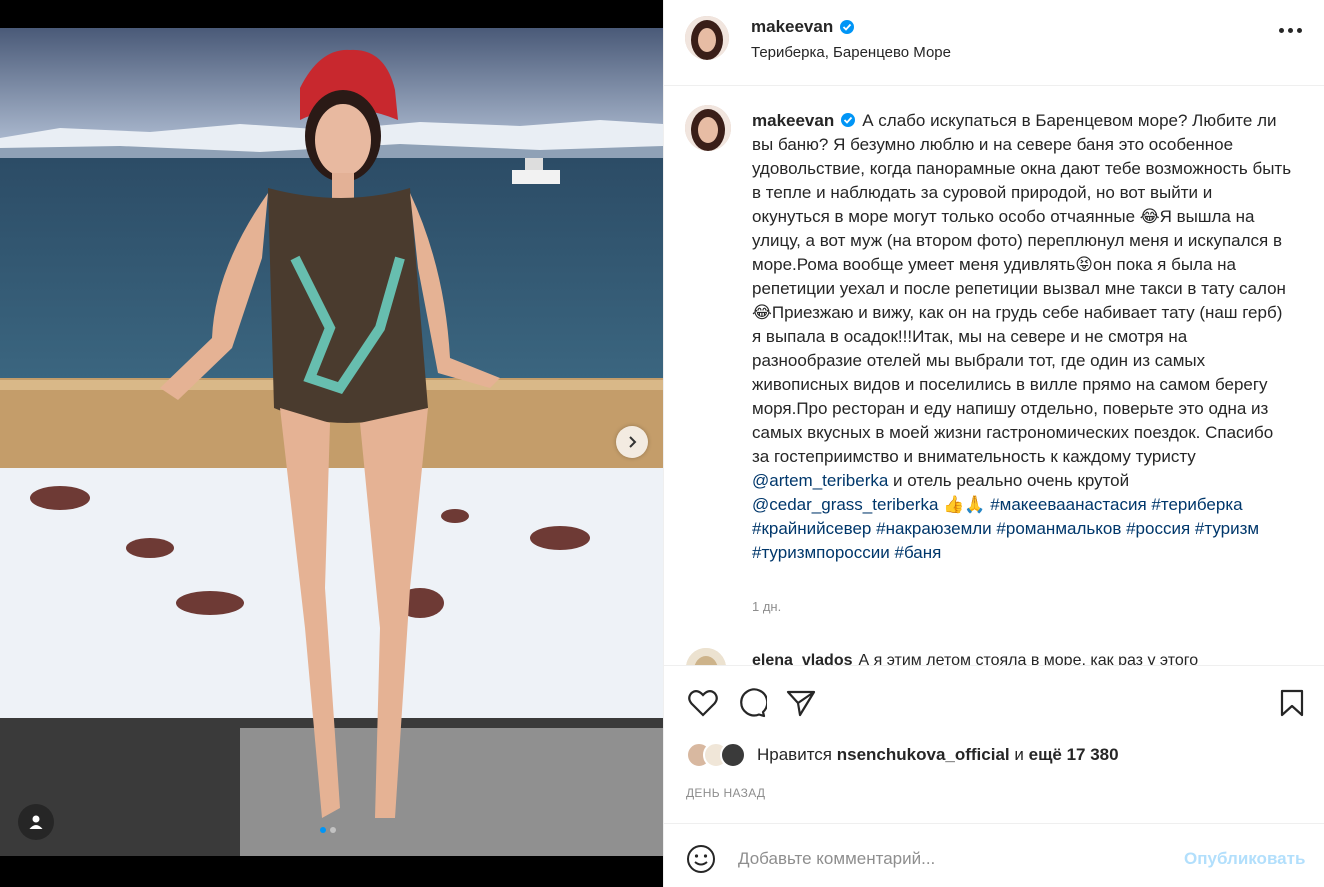 Image resolution: width=1324 pixels, height=887 pixels. What do you see at coordinates (1019, 754) in the screenshot?
I see `likes-conjunction: и` at bounding box center [1019, 754].